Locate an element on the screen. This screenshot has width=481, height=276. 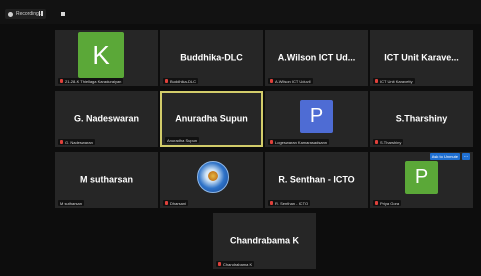
participant-label: Priya Gora is located at coordinates (387, 203).